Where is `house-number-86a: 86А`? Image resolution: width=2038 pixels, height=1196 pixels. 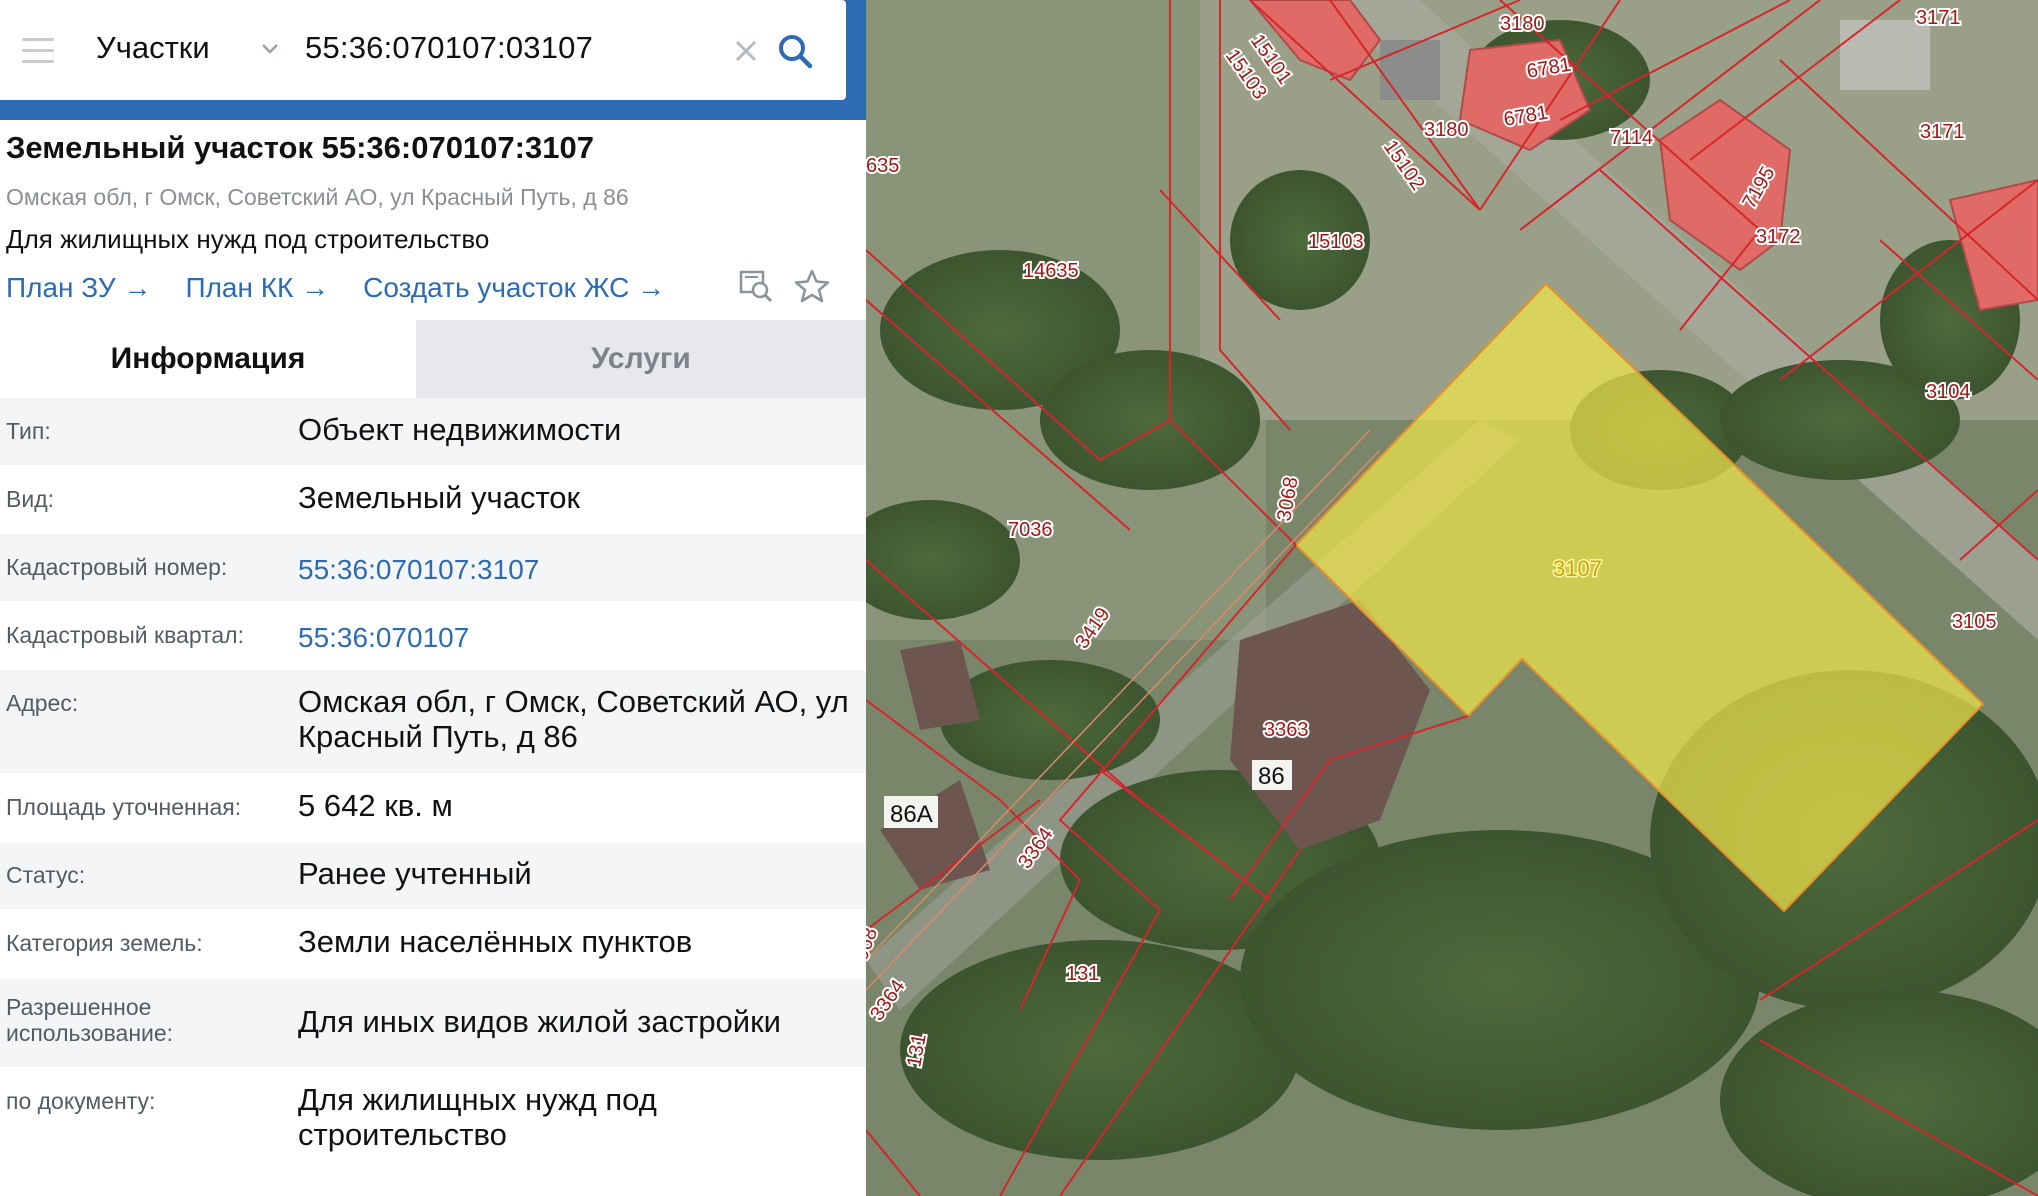 house-number-86a: 86А is located at coordinates (911, 812).